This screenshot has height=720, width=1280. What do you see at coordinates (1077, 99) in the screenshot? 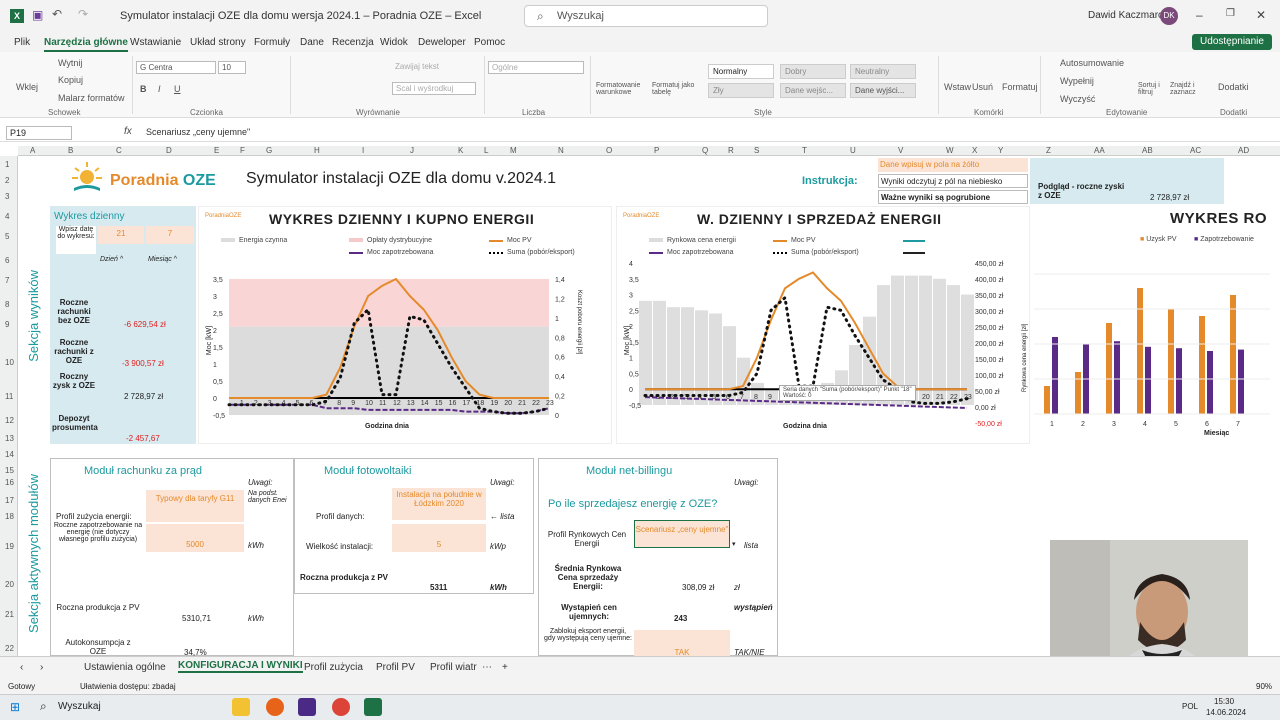
I see `clear-button: Wyczyść` at bounding box center [1077, 99].